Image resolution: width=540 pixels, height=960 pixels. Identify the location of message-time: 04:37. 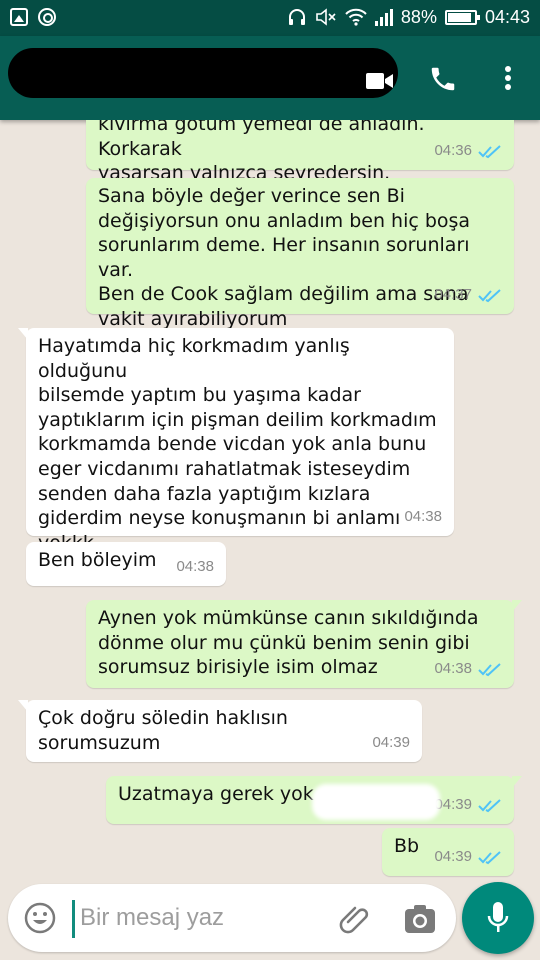
(453, 295).